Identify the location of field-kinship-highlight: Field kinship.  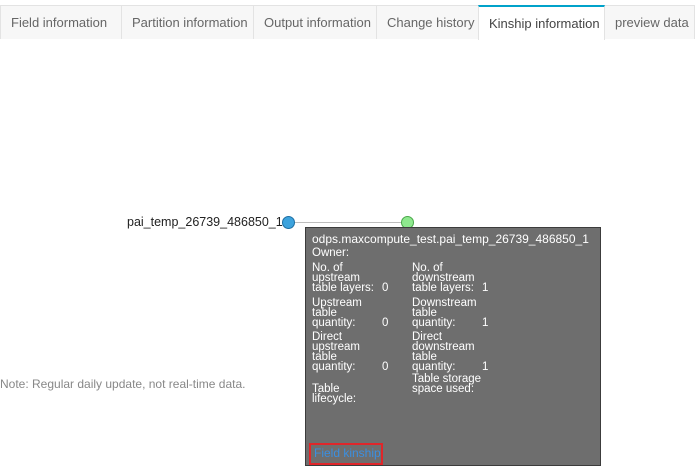
(346, 454).